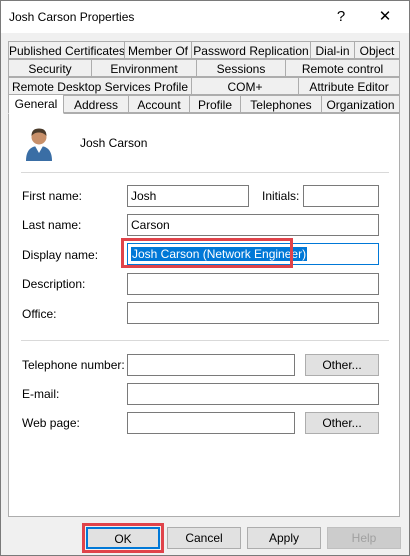 This screenshot has width=410, height=556. What do you see at coordinates (158, 50) in the screenshot?
I see `tab-member-of: Member Of` at bounding box center [158, 50].